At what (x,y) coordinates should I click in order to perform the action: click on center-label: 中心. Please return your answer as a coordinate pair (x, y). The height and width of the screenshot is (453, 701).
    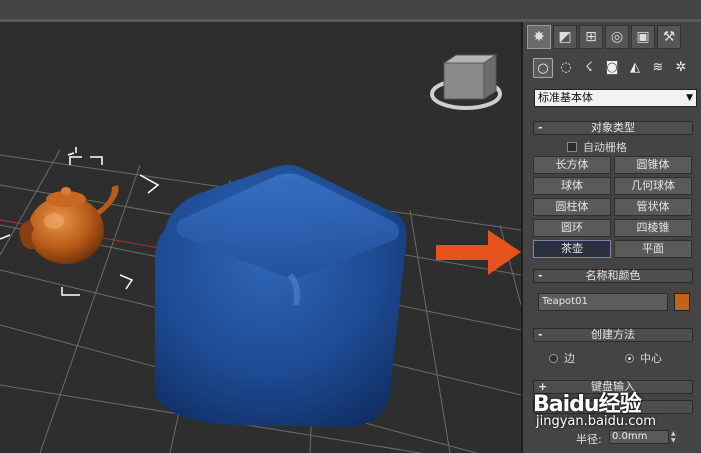
    Looking at the image, I should click on (651, 358).